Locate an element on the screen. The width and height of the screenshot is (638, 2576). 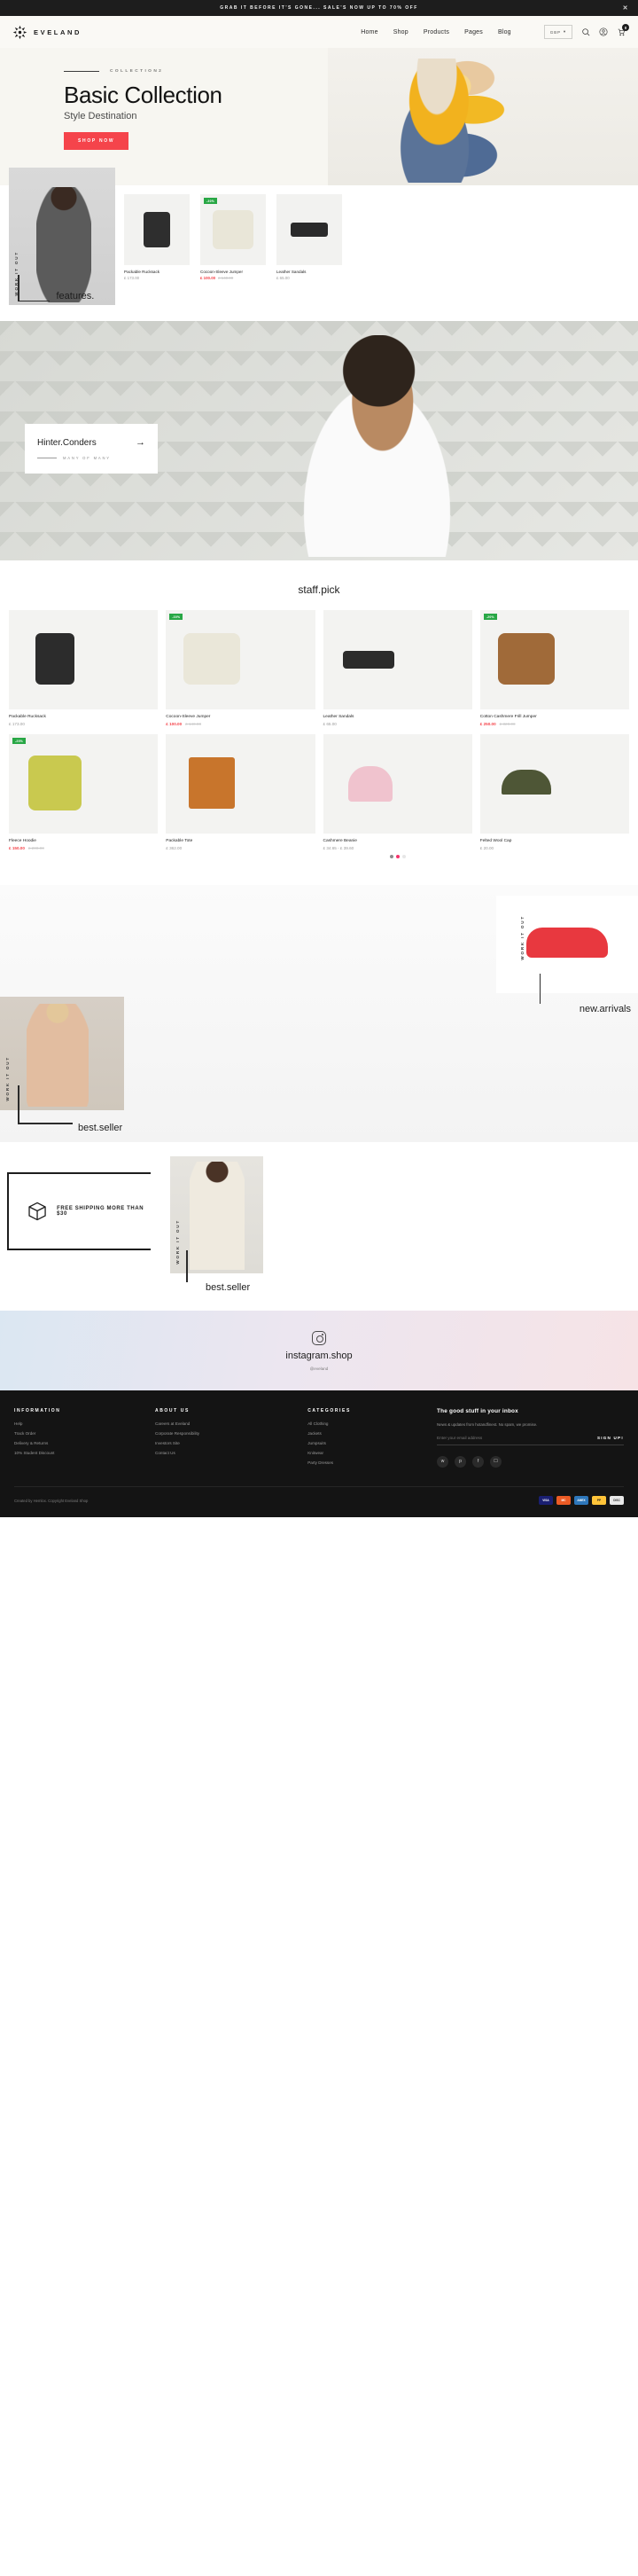
currency-value: GBP is located at coordinates (555, 32).